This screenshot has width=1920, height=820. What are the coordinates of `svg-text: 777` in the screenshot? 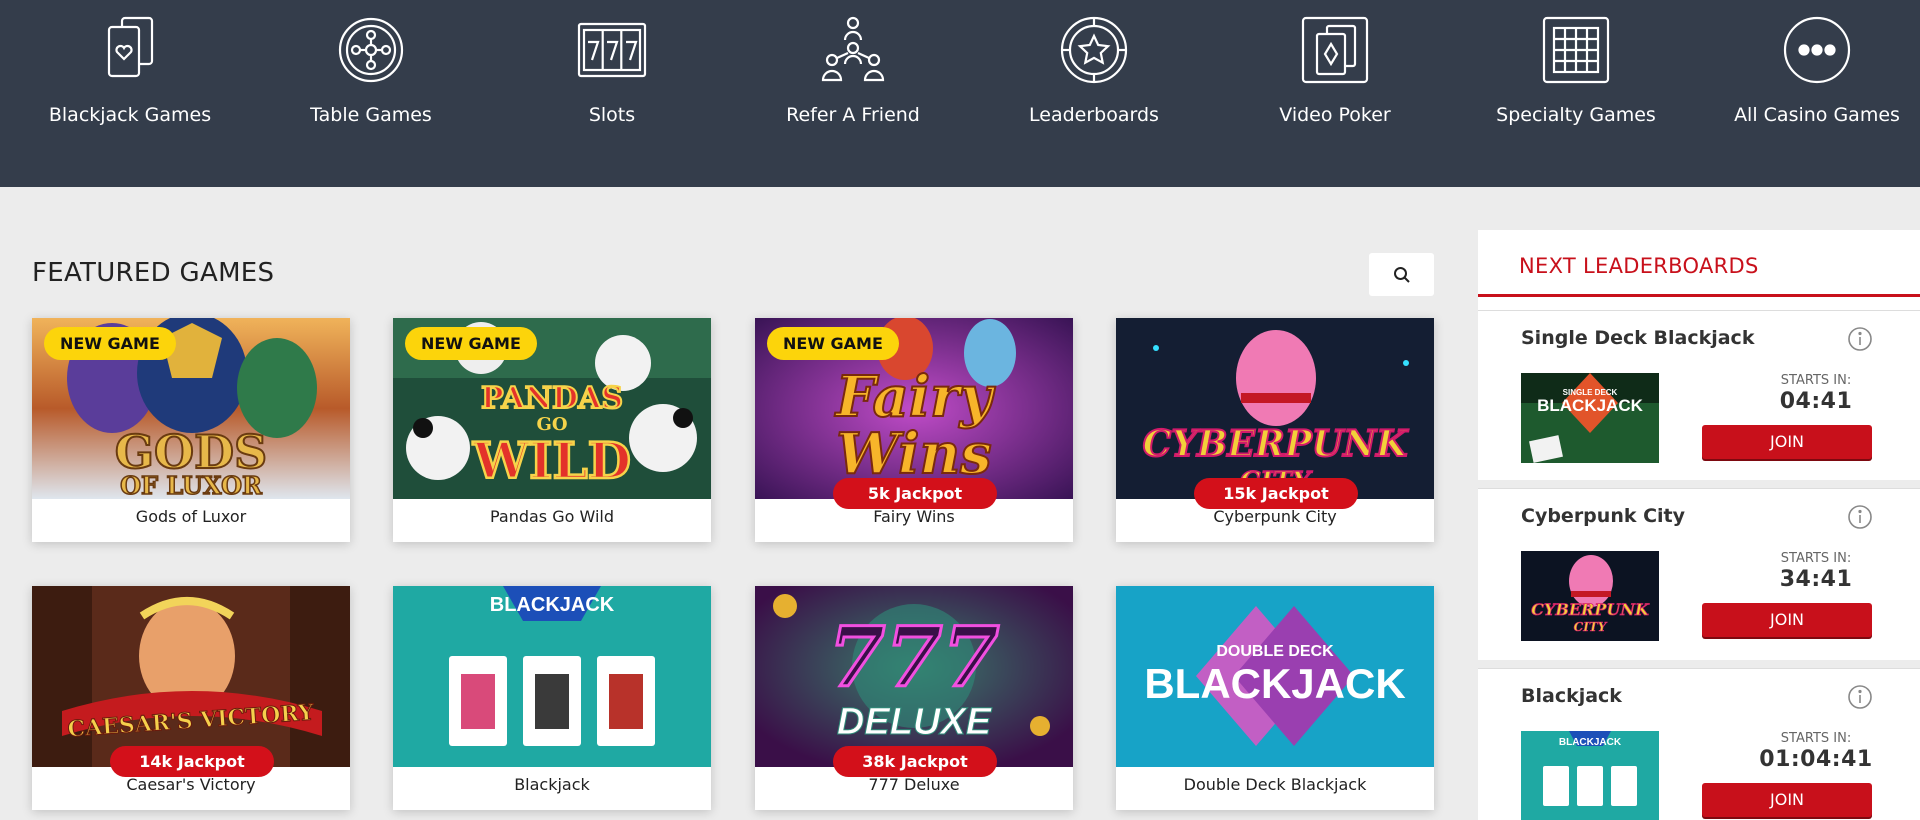 It's located at (913, 658).